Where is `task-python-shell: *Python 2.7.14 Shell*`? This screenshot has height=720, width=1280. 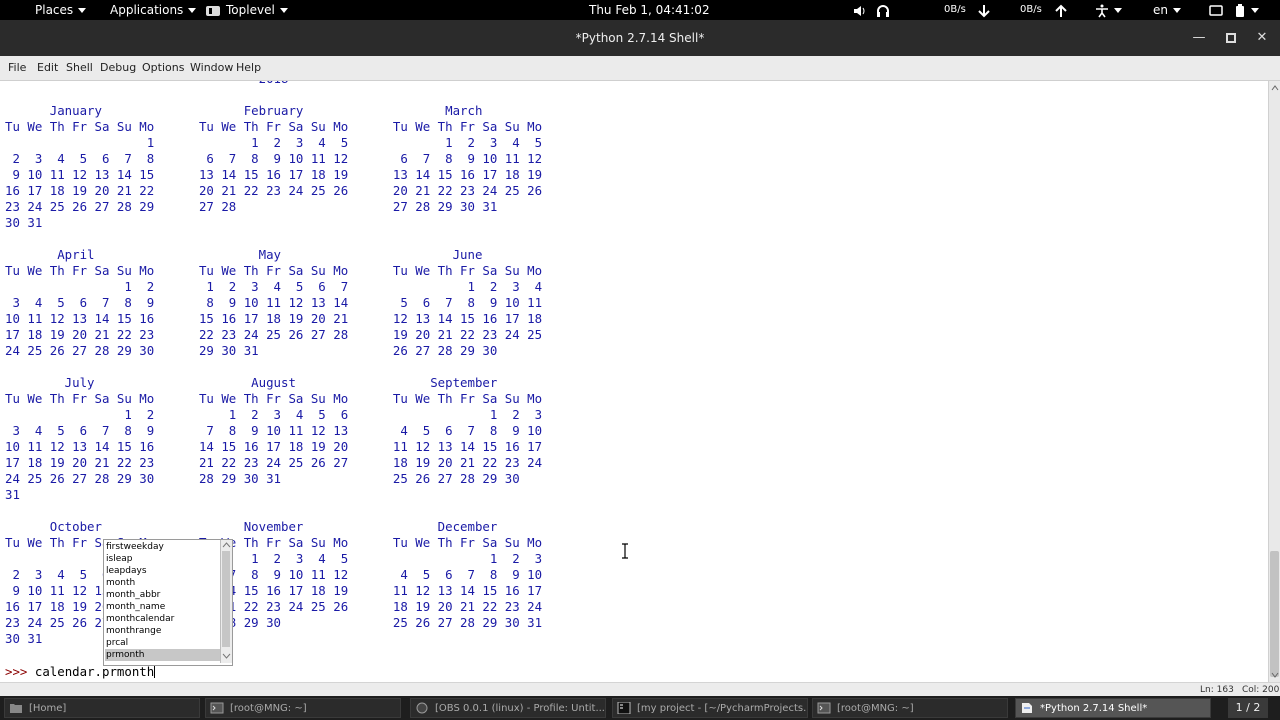
task-python-shell: *Python 2.7.14 Shell* is located at coordinates (1113, 708).